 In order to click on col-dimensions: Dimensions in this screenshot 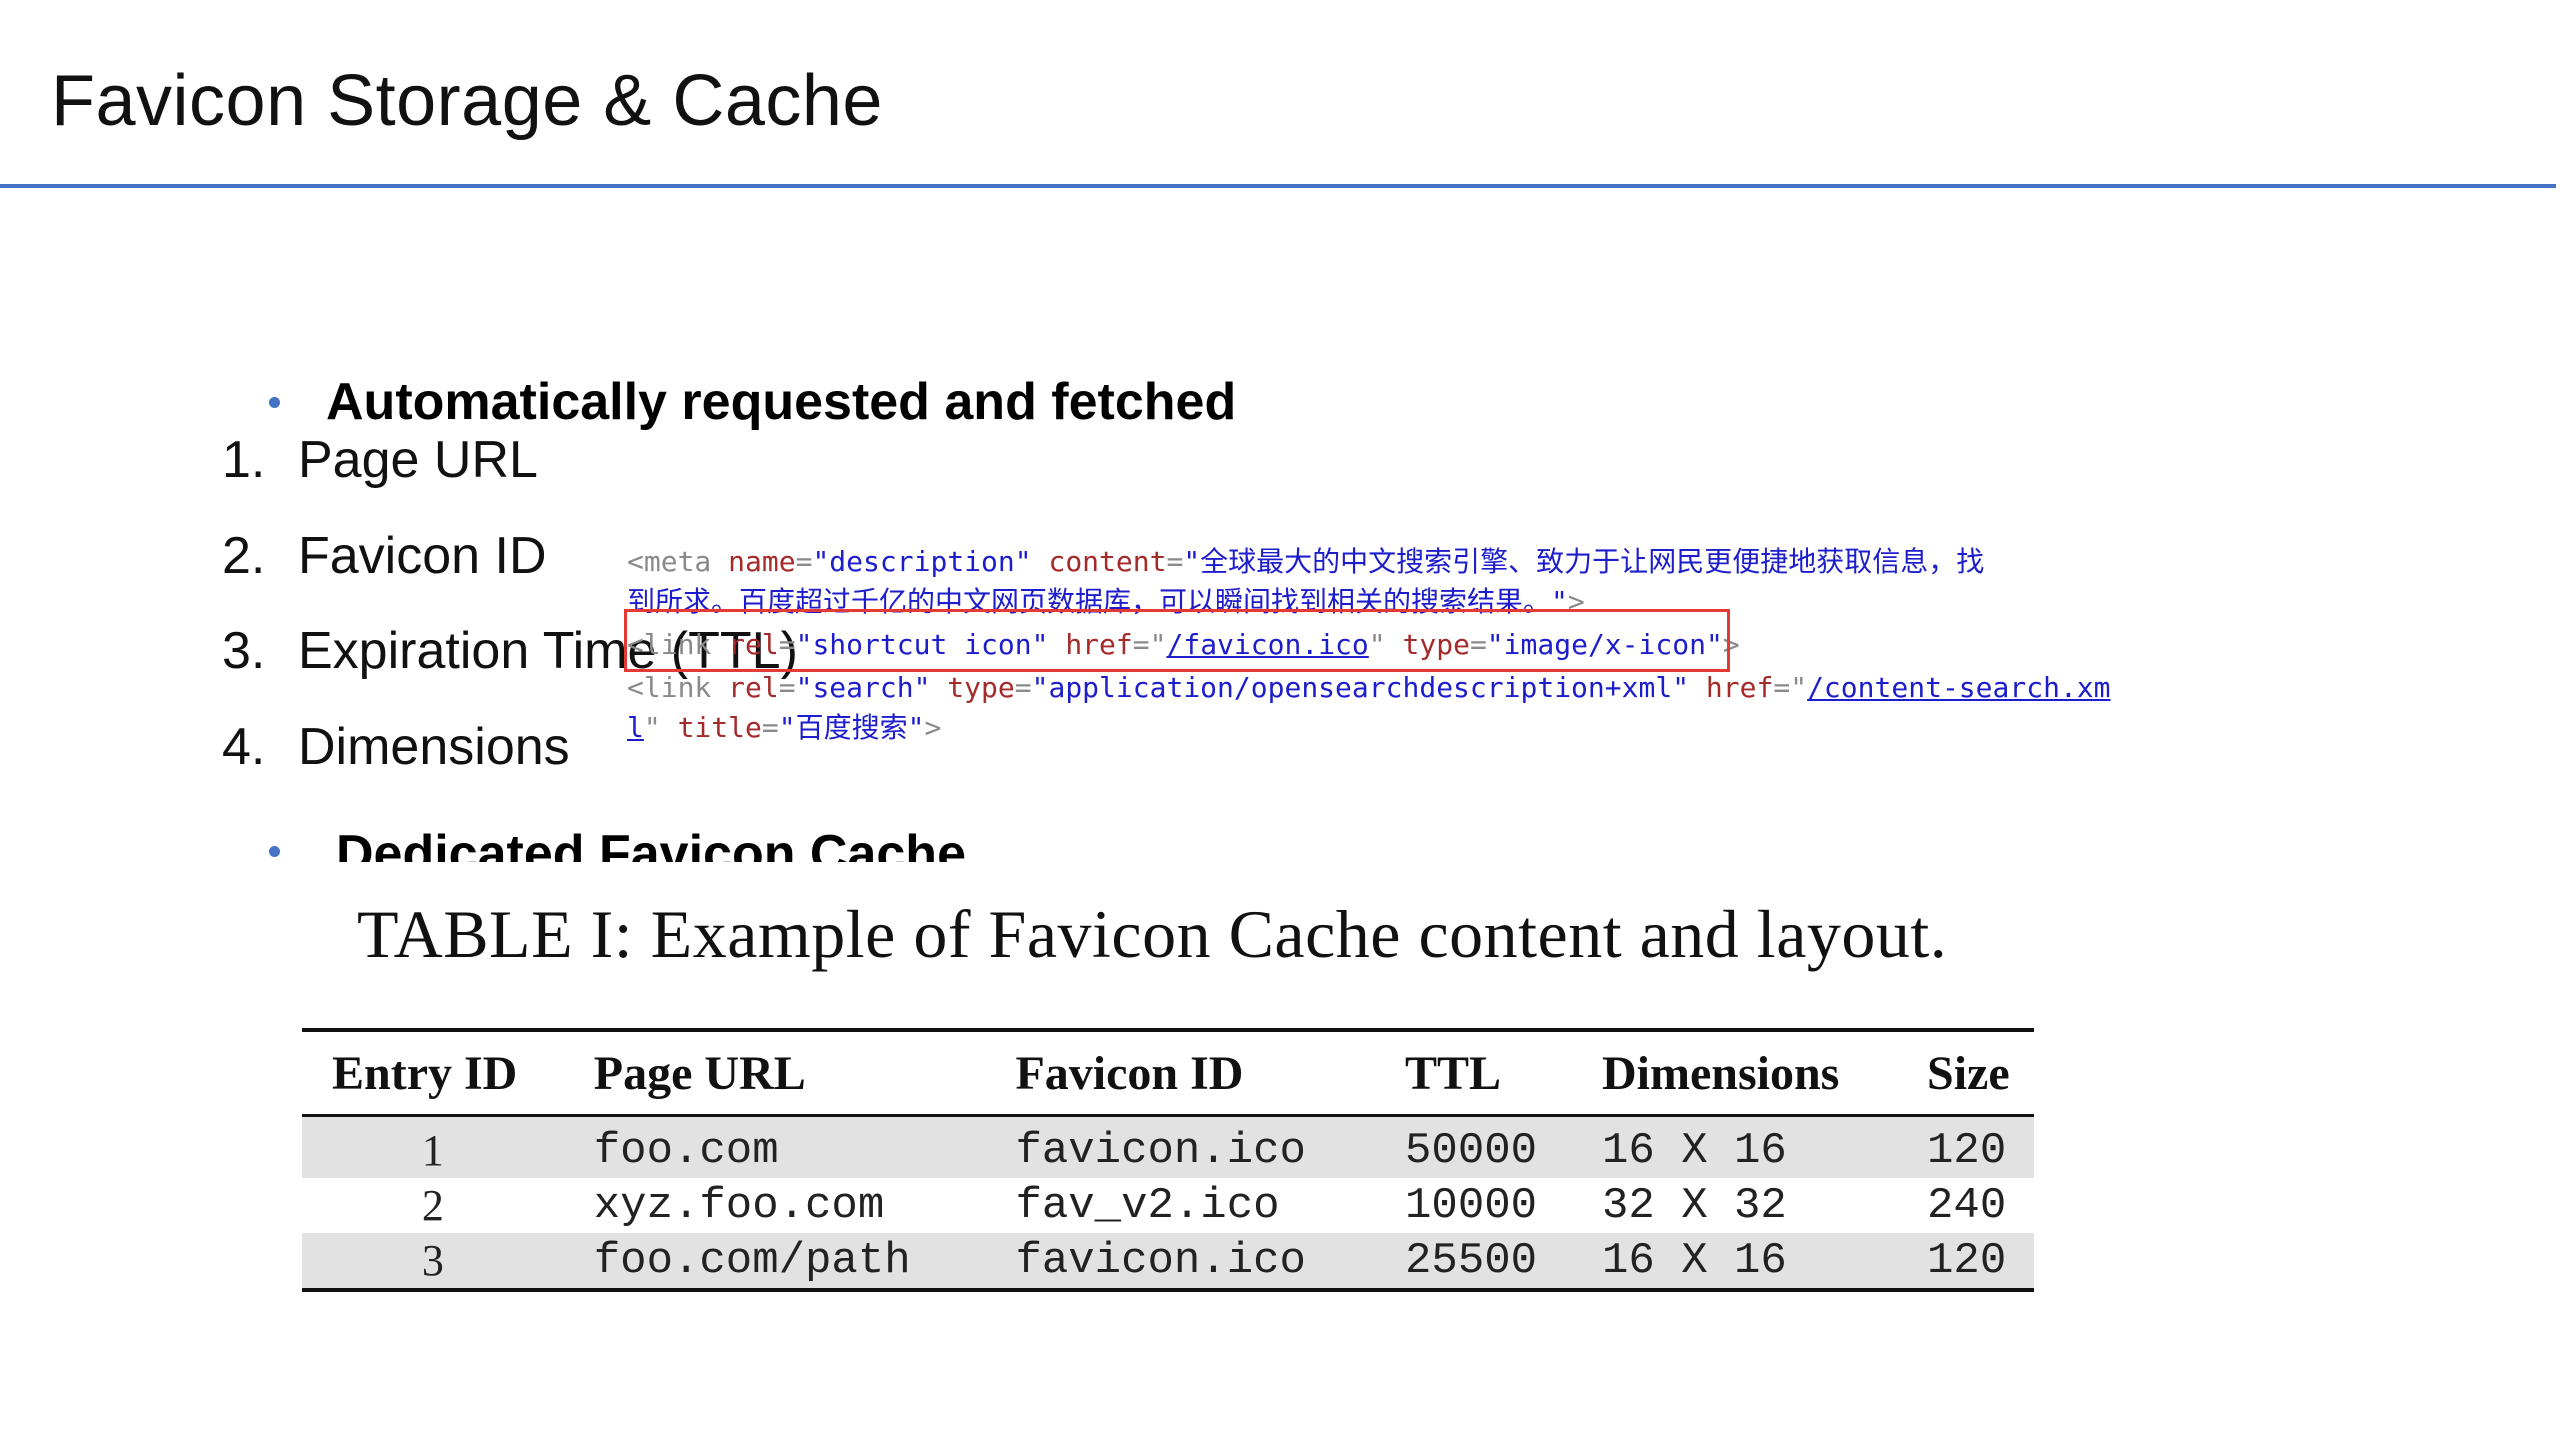, I will do `click(1734, 1073)`.